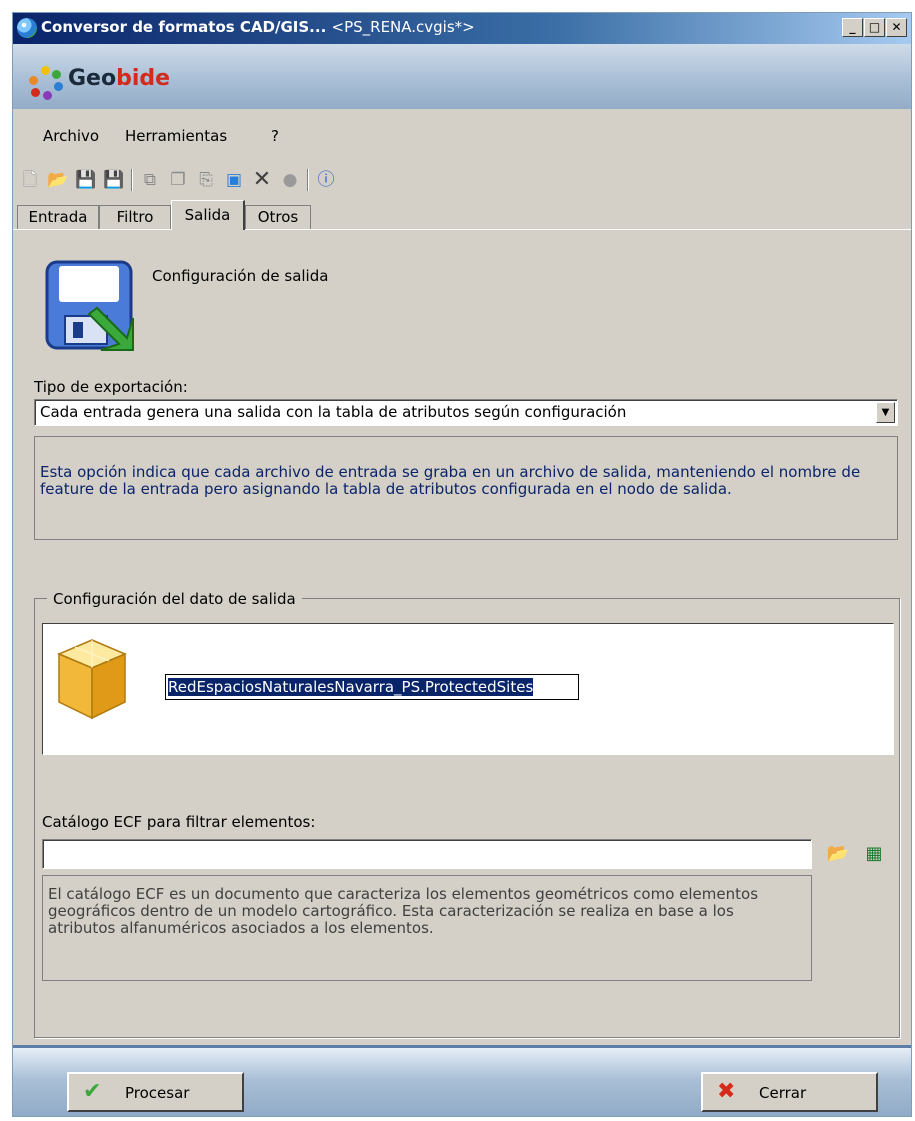 This screenshot has width=915, height=1121. I want to click on procesar-label: Procesar, so click(157, 1093).